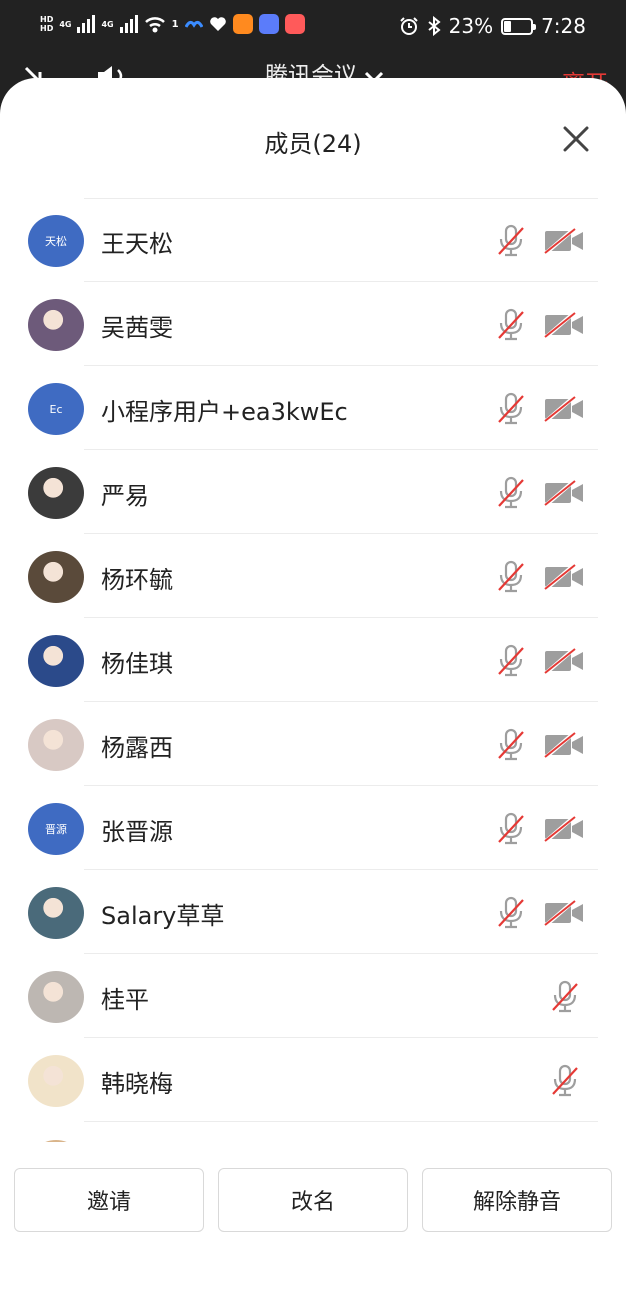  Describe the element at coordinates (471, 26) in the screenshot. I see `battery-percent: 23%` at that location.